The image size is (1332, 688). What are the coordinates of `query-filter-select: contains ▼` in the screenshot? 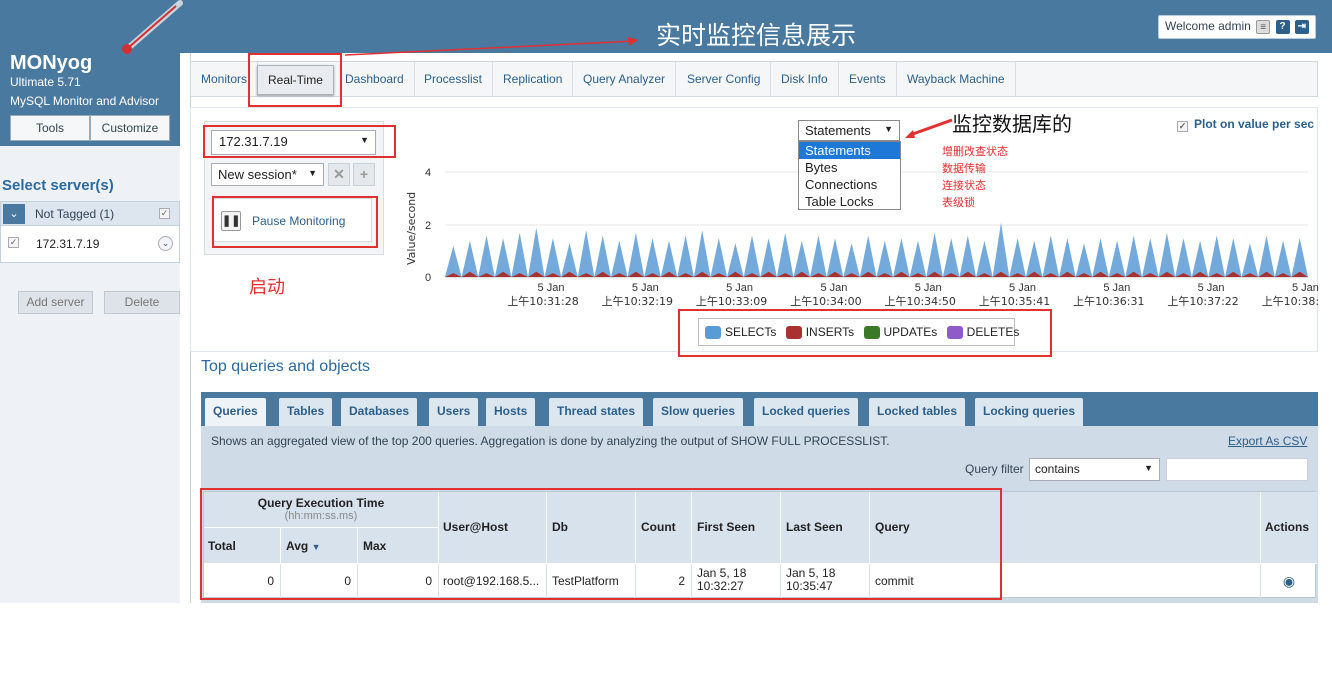 It's located at (1094, 469).